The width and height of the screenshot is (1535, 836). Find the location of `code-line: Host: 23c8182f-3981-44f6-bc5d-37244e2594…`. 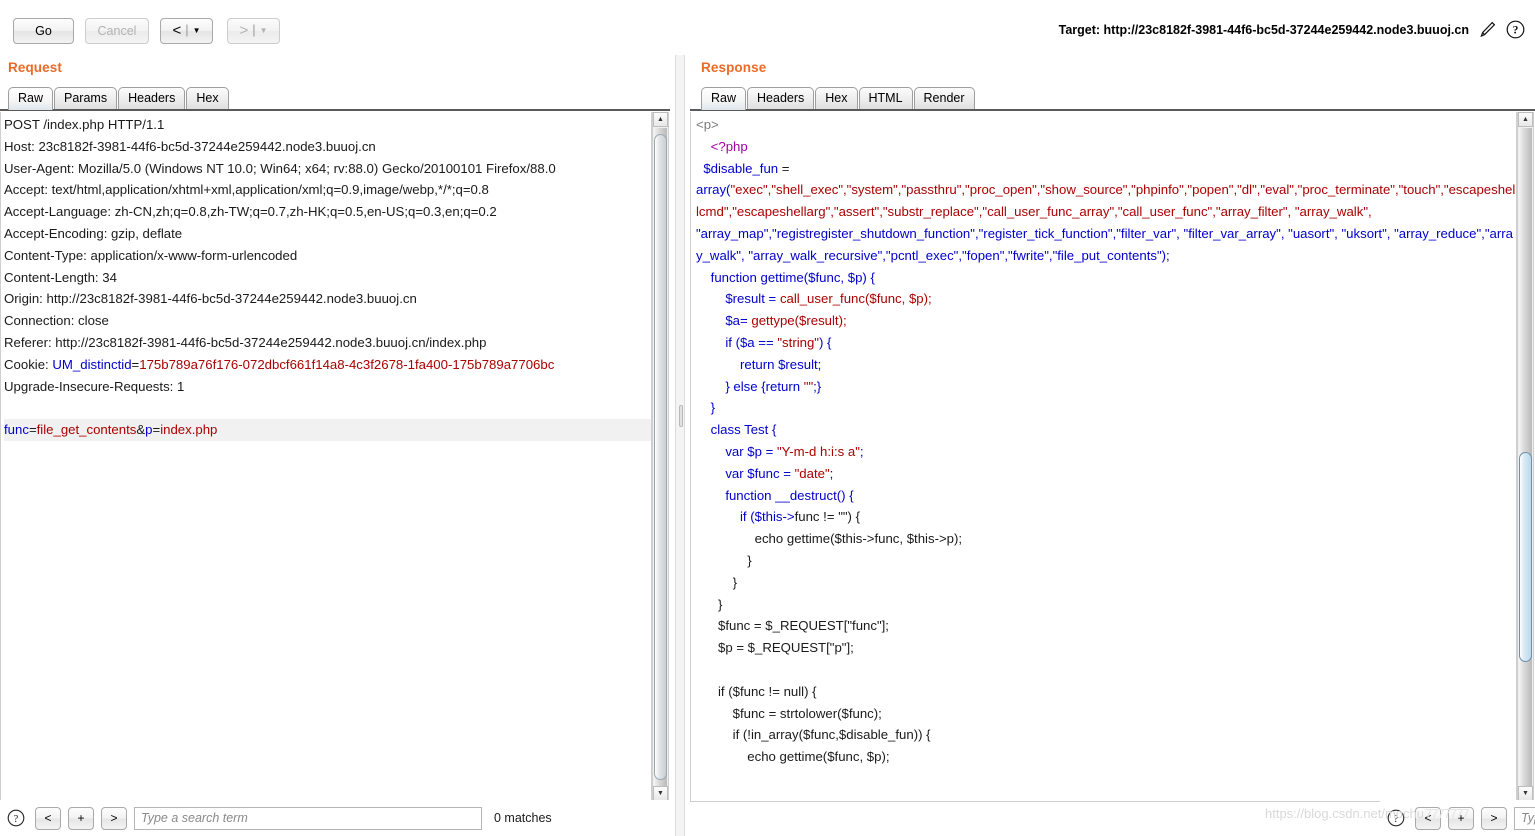

code-line: Host: 23c8182f-3981-44f6-bc5d-37244e2594… is located at coordinates (327, 147).